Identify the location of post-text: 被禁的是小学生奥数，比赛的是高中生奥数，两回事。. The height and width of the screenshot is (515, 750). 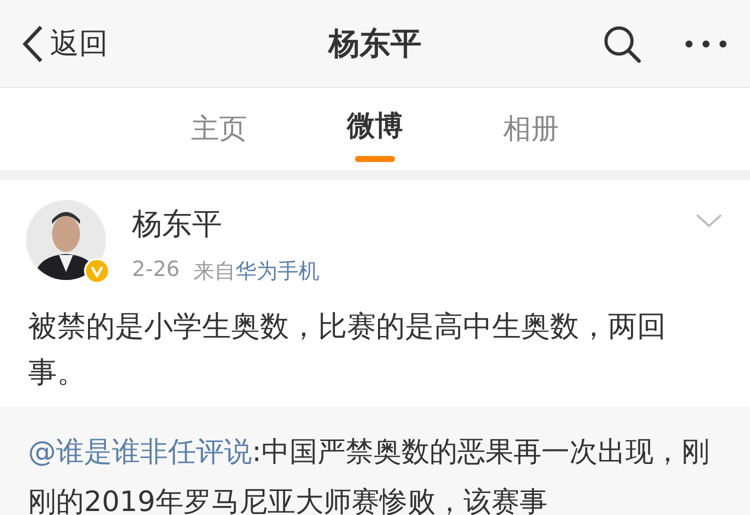
(347, 349).